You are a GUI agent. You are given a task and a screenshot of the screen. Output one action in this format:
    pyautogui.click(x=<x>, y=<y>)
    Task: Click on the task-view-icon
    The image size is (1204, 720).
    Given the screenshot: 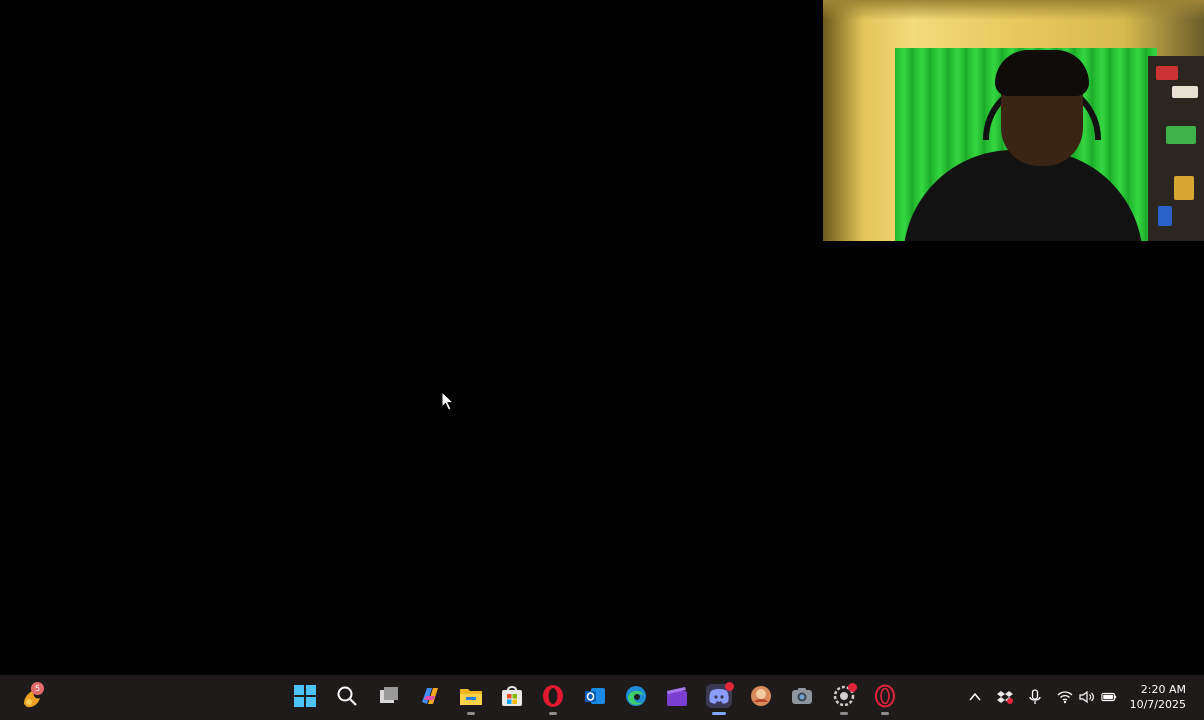 What is the action you would take?
    pyautogui.click(x=389, y=695)
    